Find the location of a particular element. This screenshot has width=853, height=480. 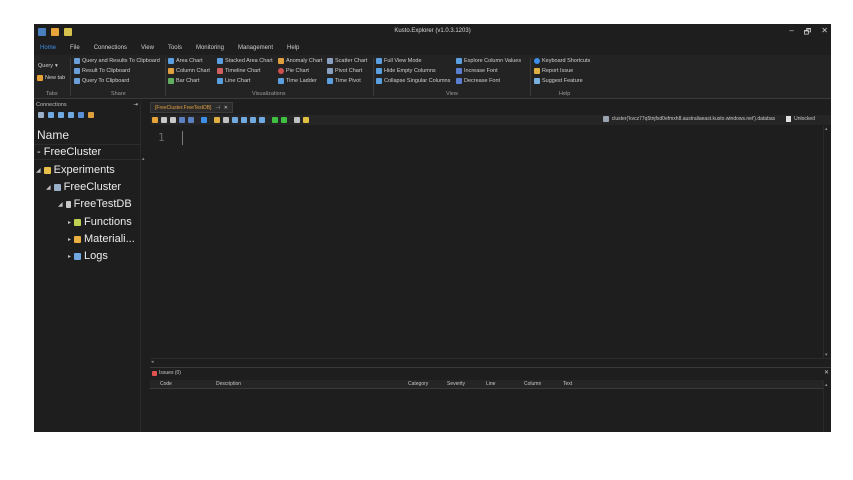

minimize-button: – is located at coordinates (791, 33).